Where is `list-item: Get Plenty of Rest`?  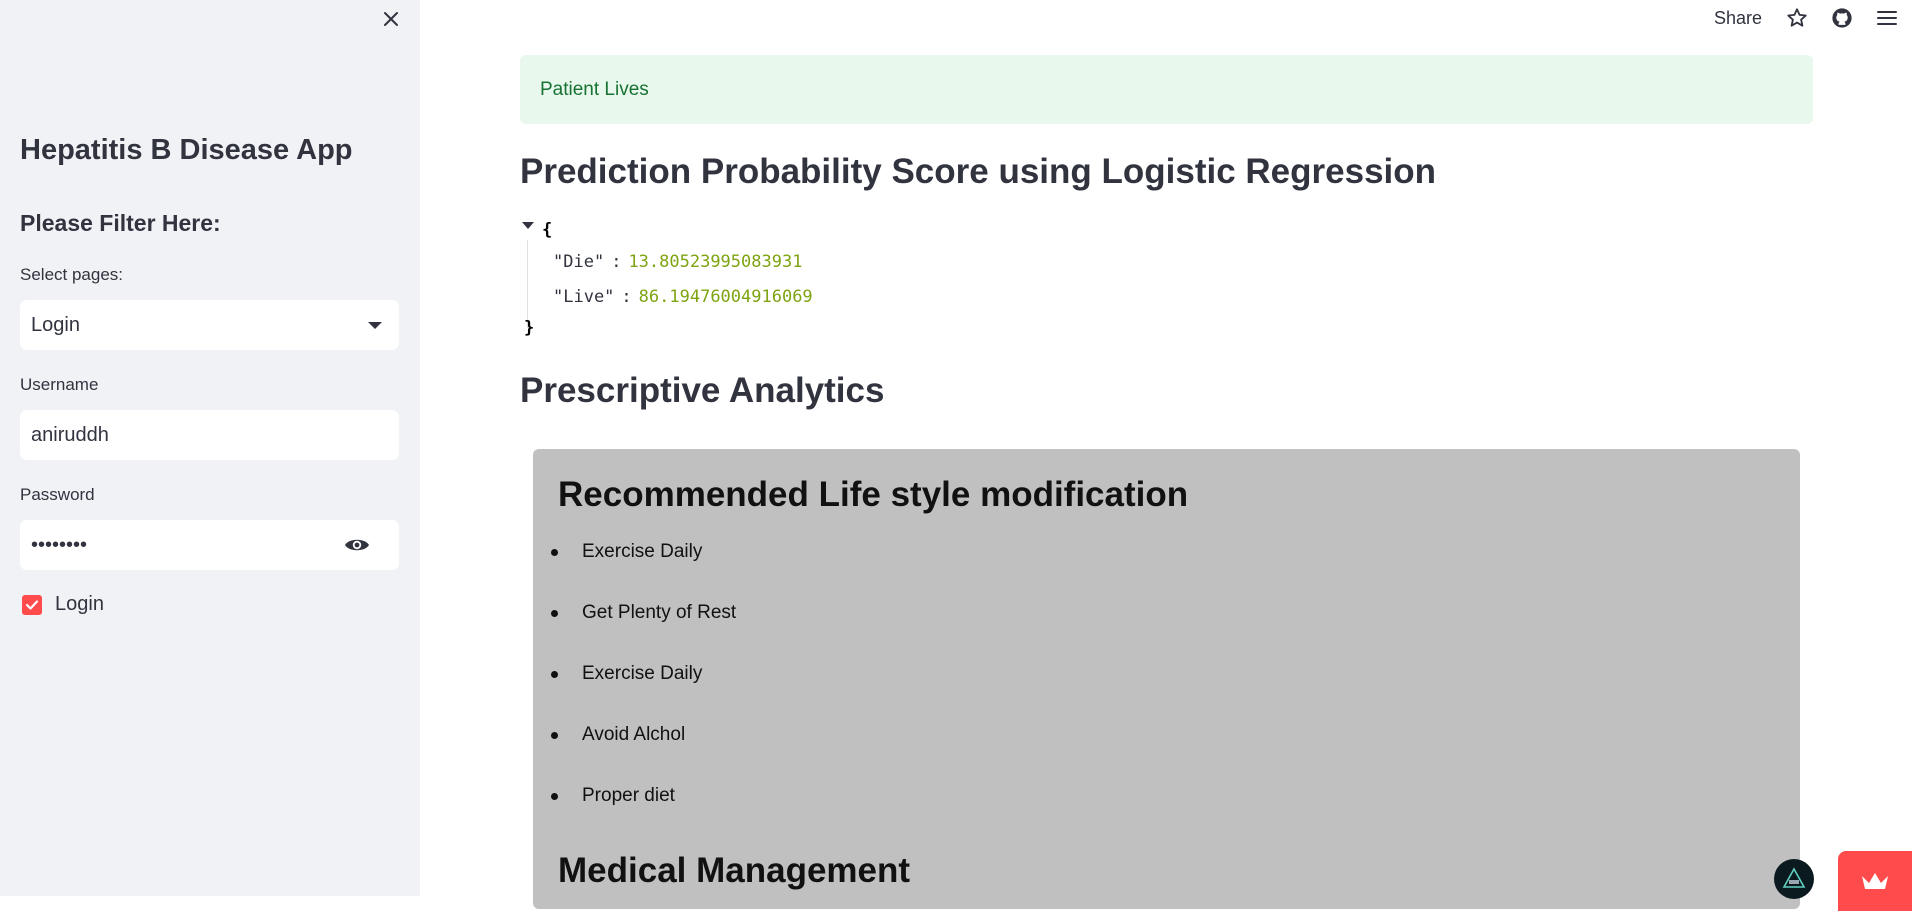
list-item: Get Plenty of Rest is located at coordinates (1166, 632).